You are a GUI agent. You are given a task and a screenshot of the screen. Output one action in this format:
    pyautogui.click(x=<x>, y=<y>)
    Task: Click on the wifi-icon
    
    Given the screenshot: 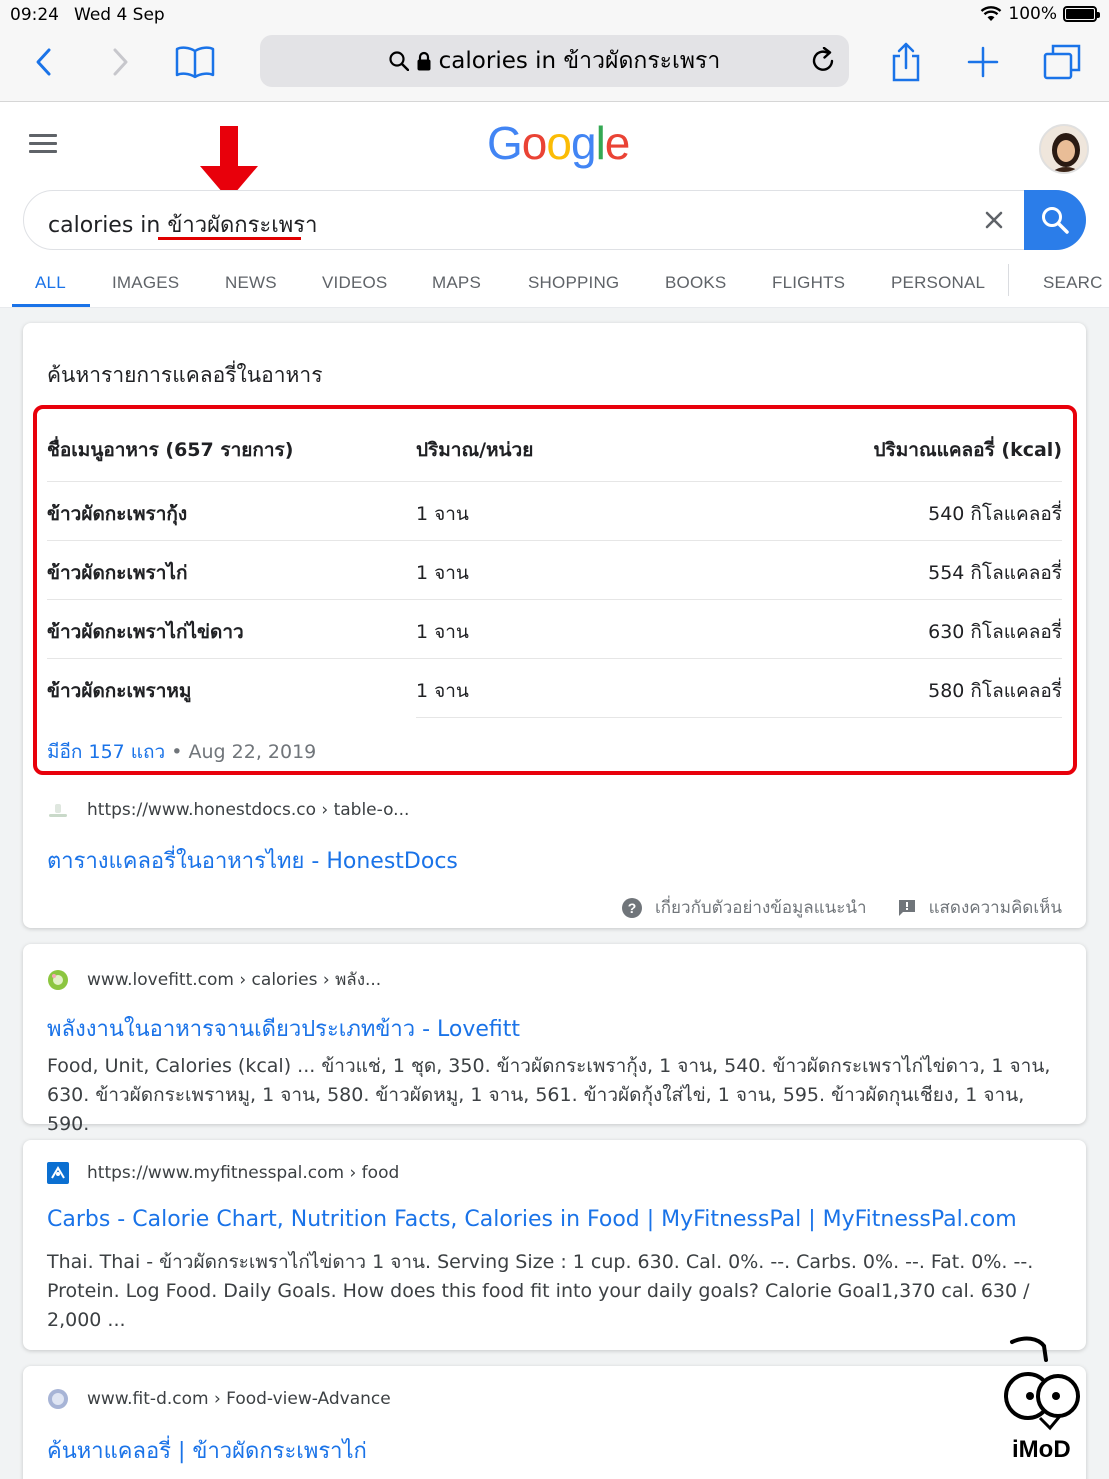 What is the action you would take?
    pyautogui.click(x=991, y=13)
    